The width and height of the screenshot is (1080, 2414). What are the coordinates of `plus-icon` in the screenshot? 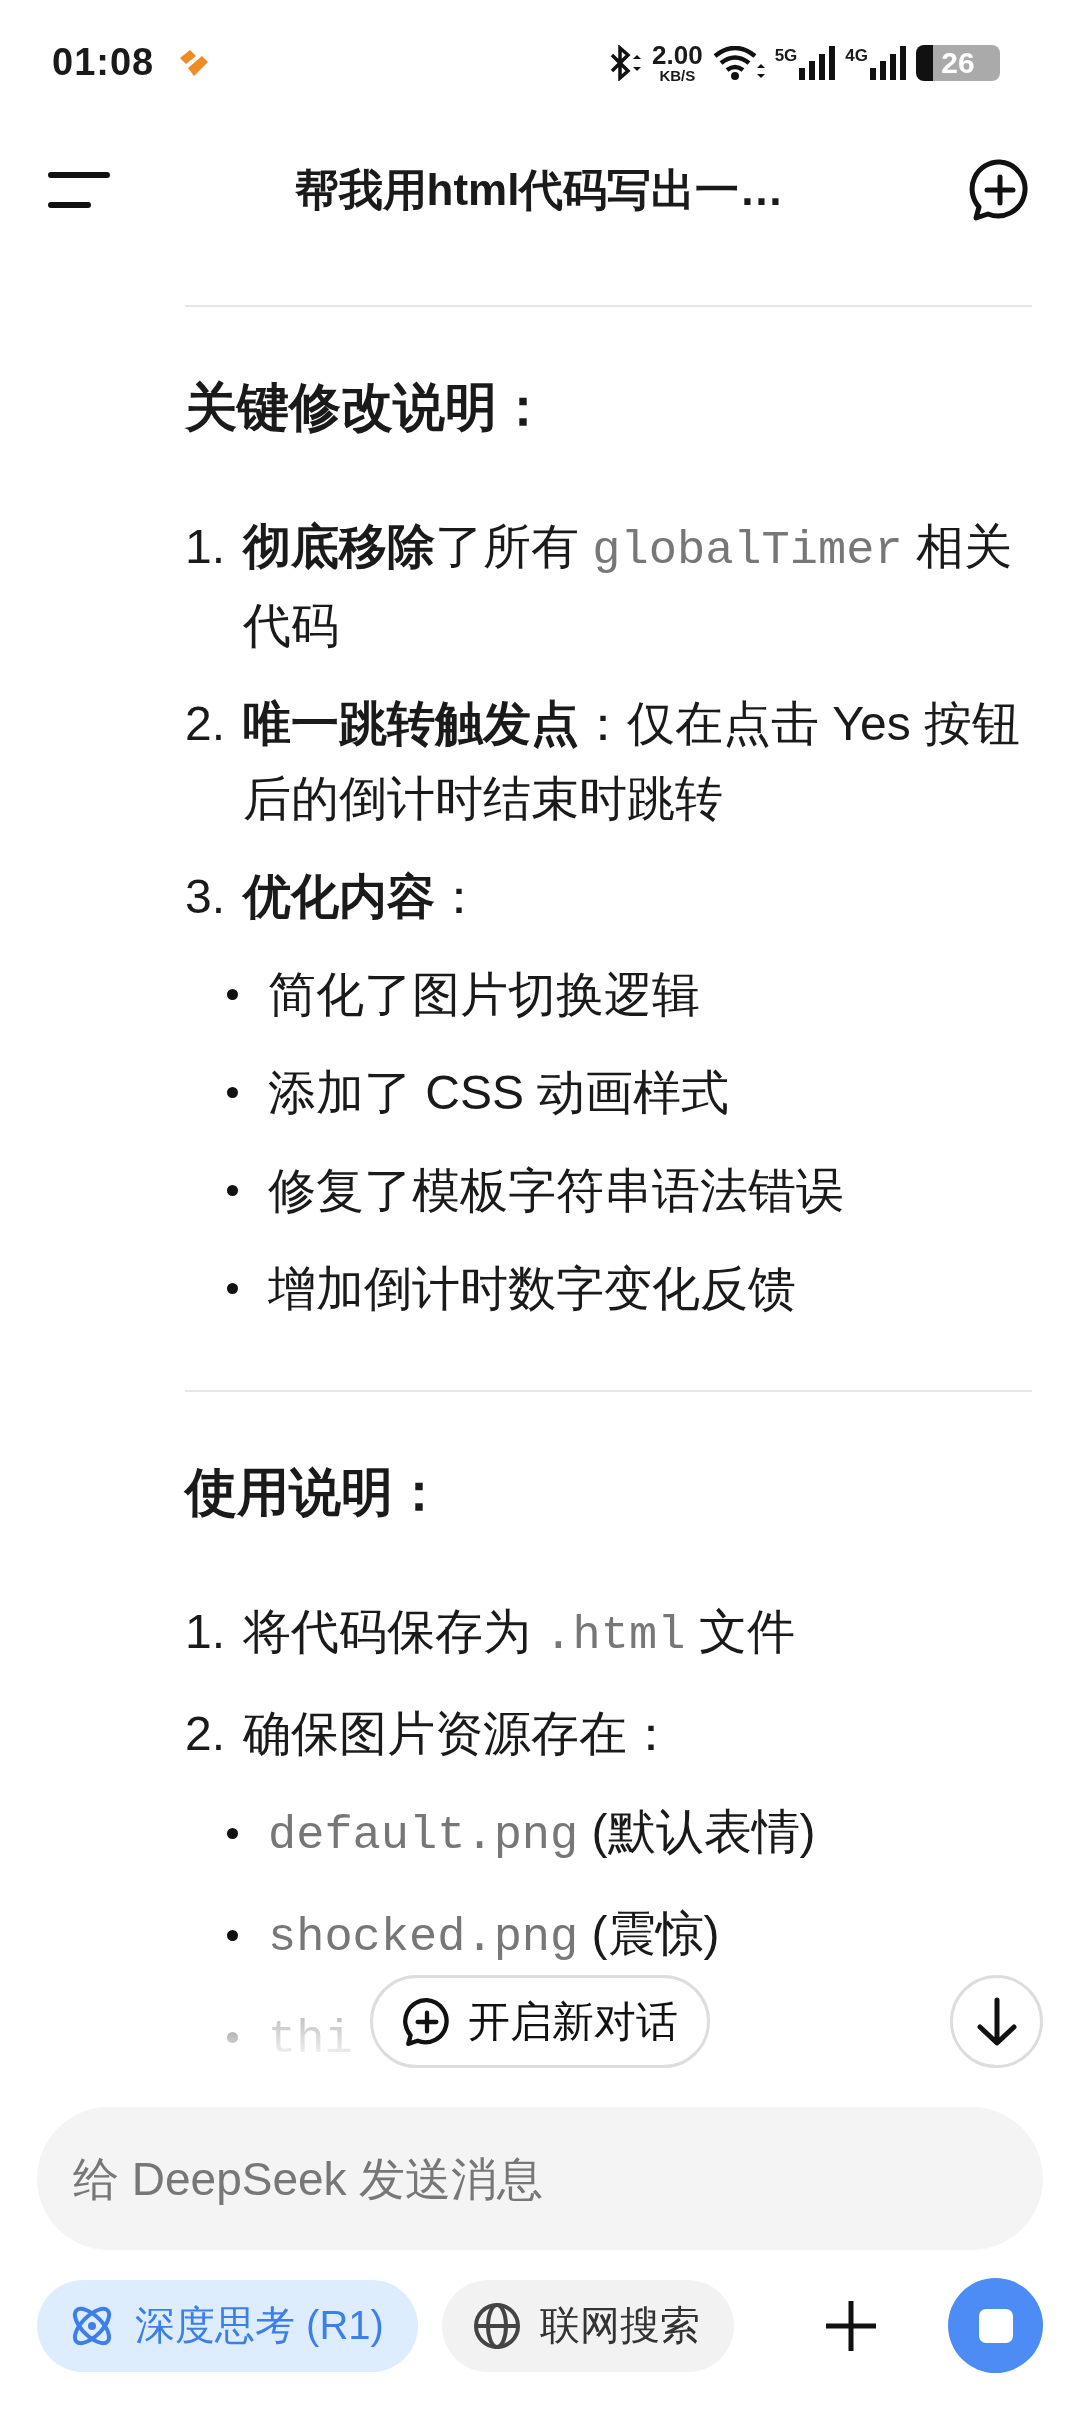 It's located at (851, 2325).